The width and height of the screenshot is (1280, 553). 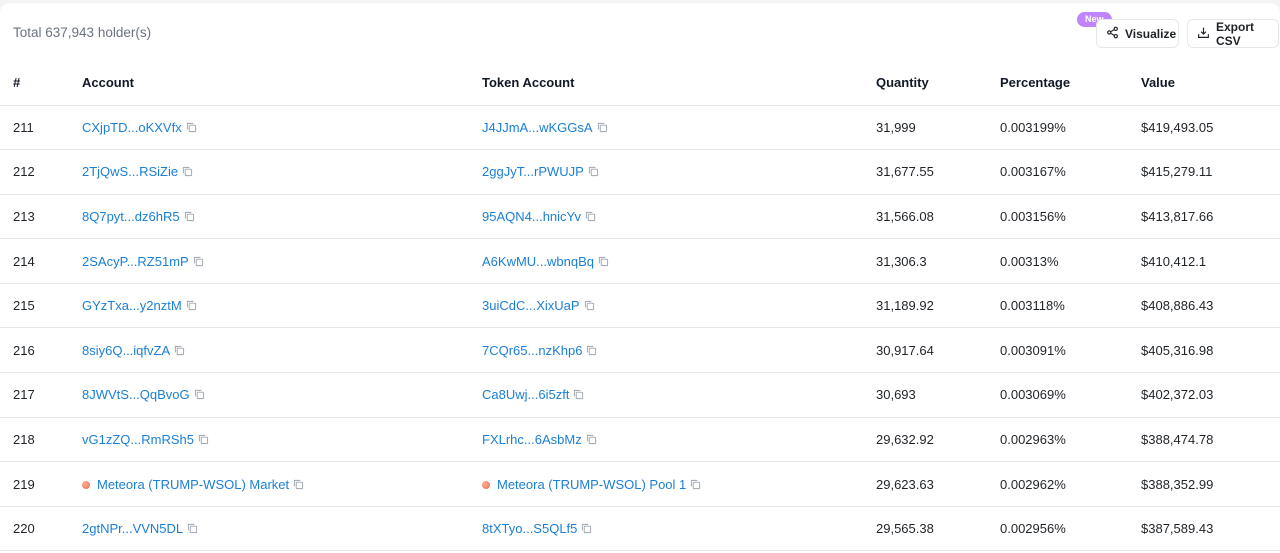 I want to click on value-cell: $408,886.43, so click(x=1204, y=306).